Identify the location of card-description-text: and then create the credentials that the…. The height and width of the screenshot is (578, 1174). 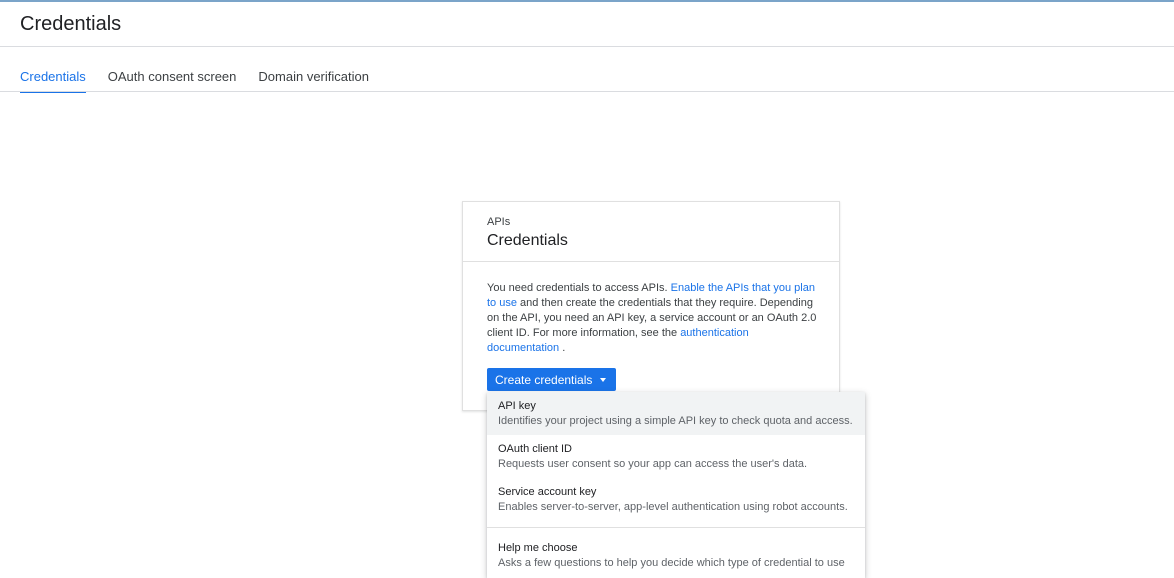
(652, 318).